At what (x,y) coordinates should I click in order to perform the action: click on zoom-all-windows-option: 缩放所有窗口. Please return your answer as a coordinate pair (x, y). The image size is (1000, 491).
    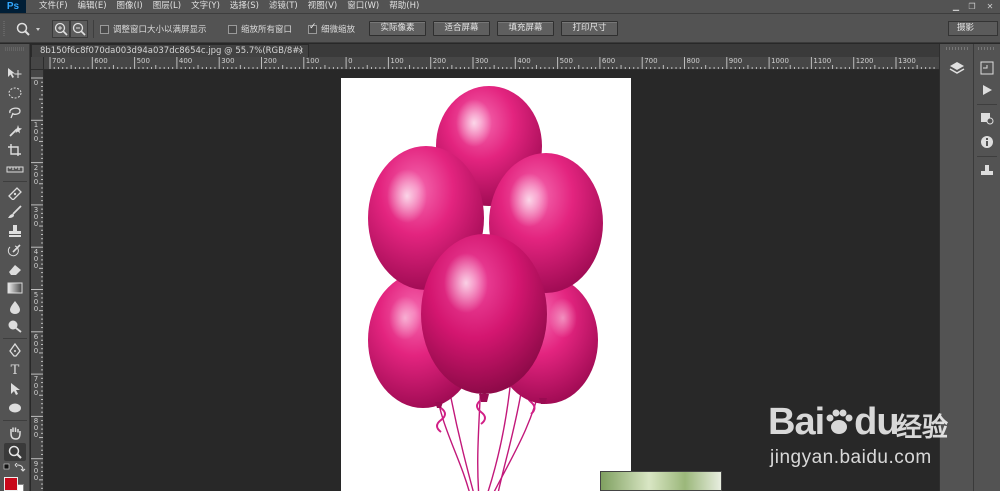
    Looking at the image, I should click on (260, 29).